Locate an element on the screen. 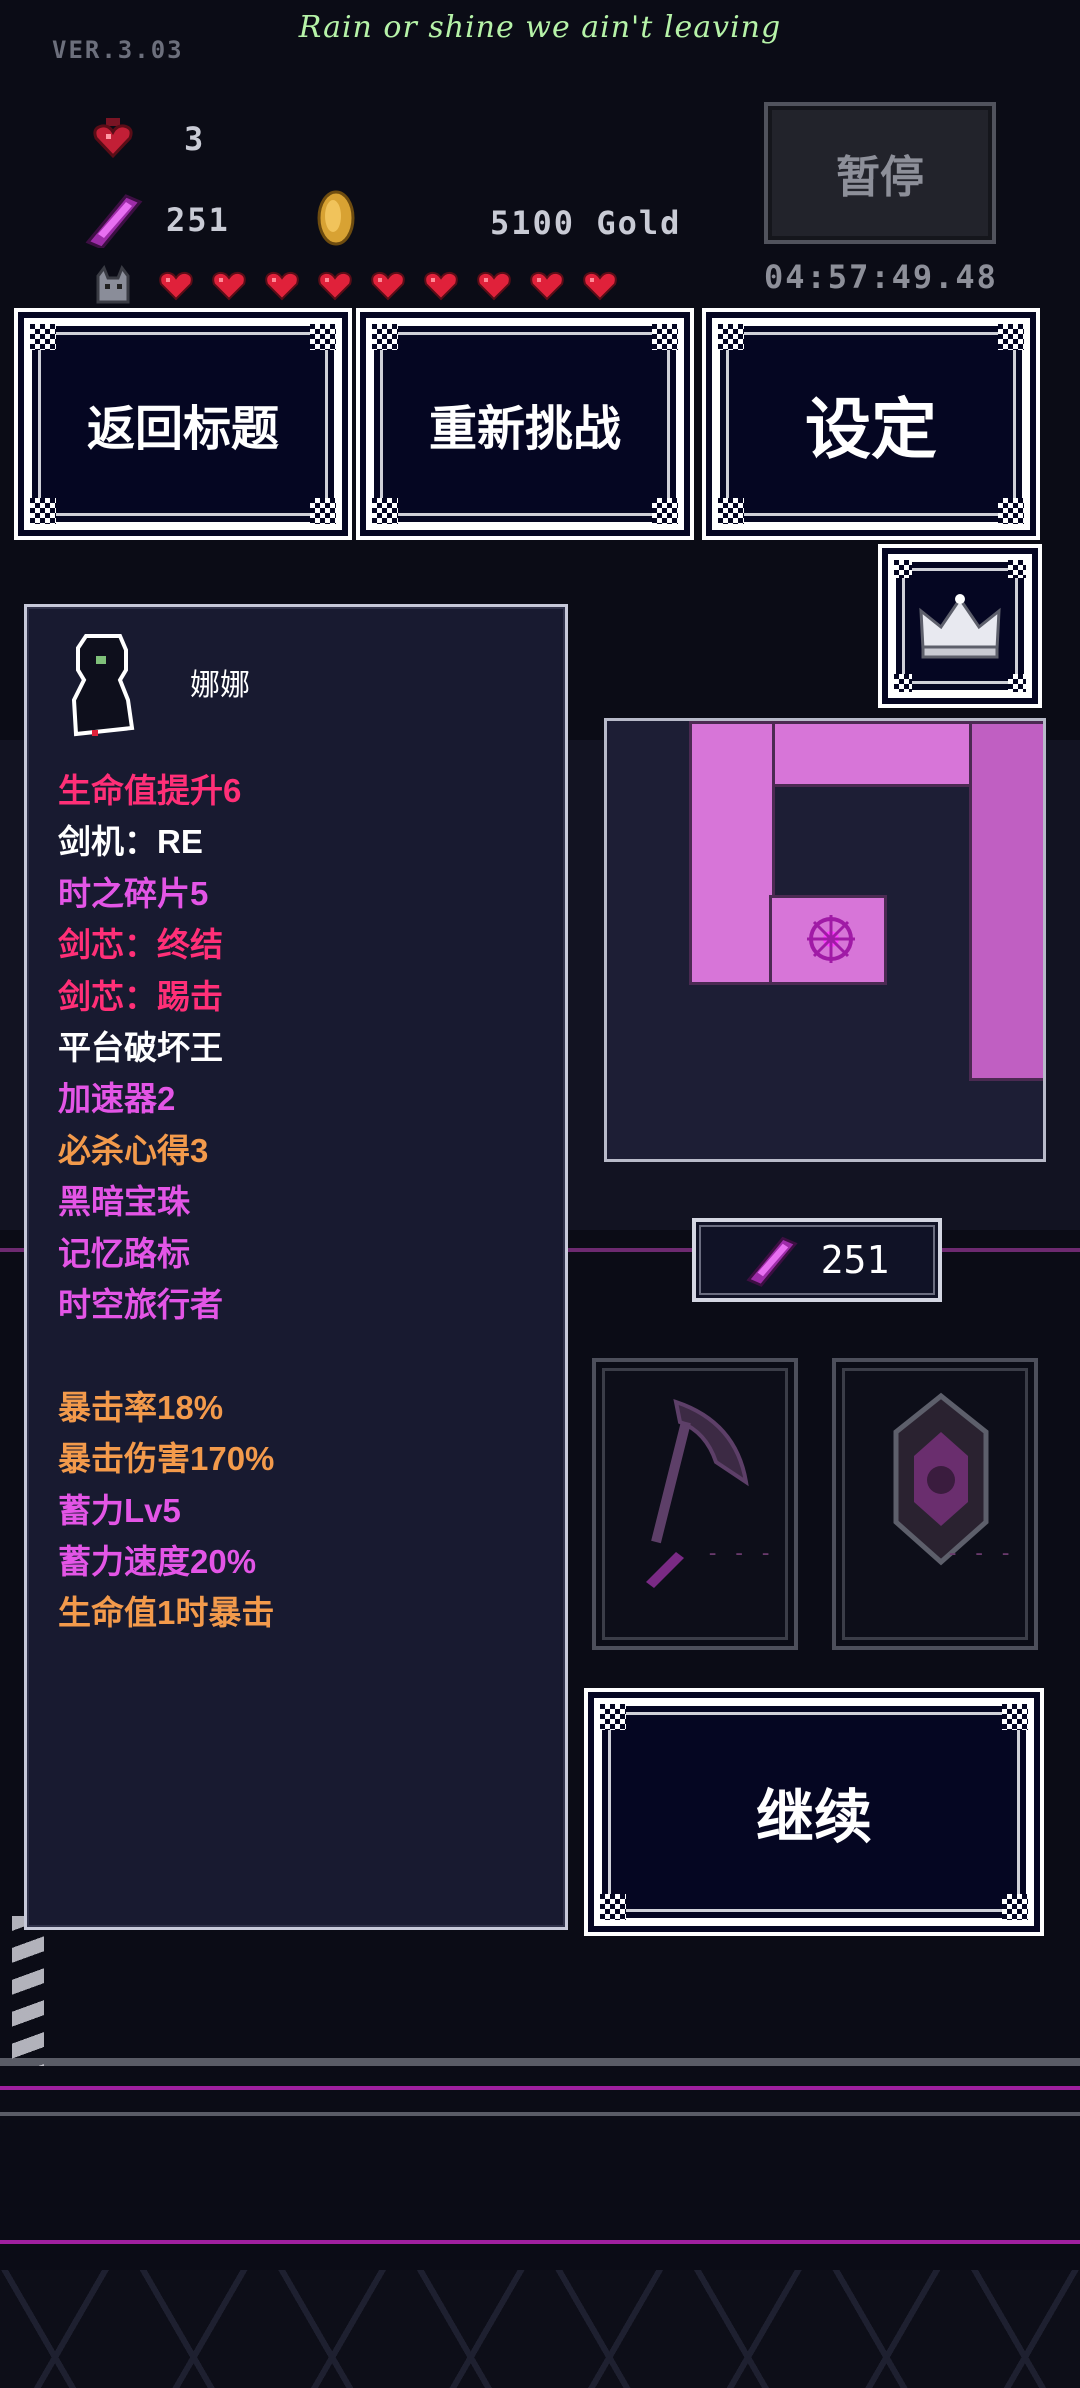  character-portrait is located at coordinates (103, 685).